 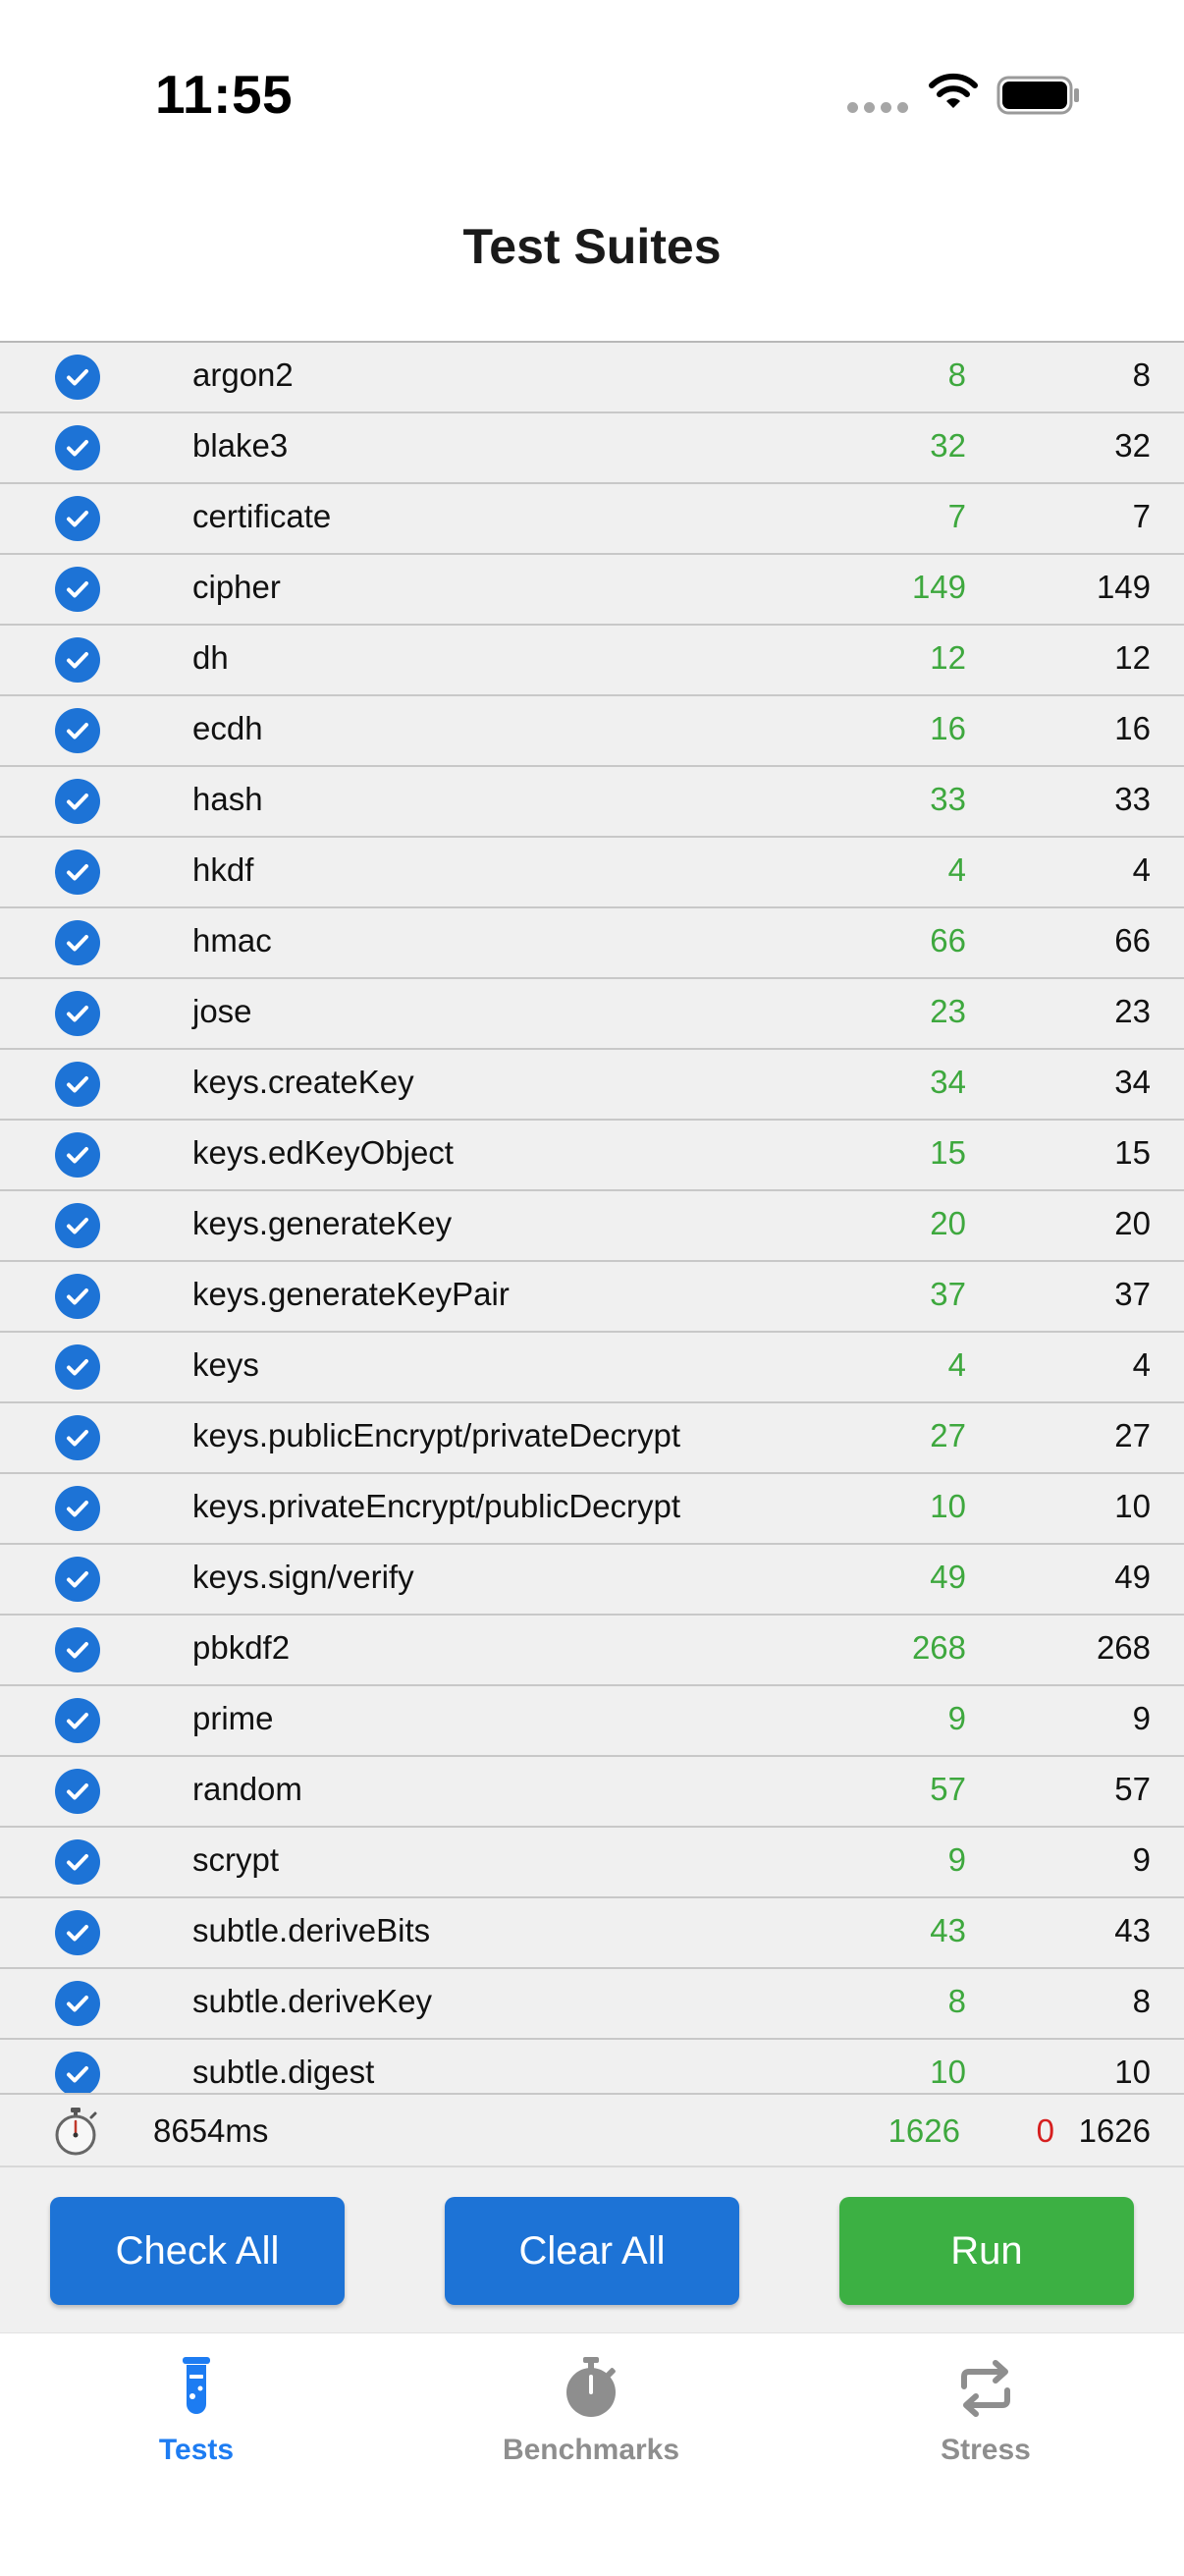 What do you see at coordinates (592, 1863) in the screenshot?
I see `suite-row: scrypt 9 9` at bounding box center [592, 1863].